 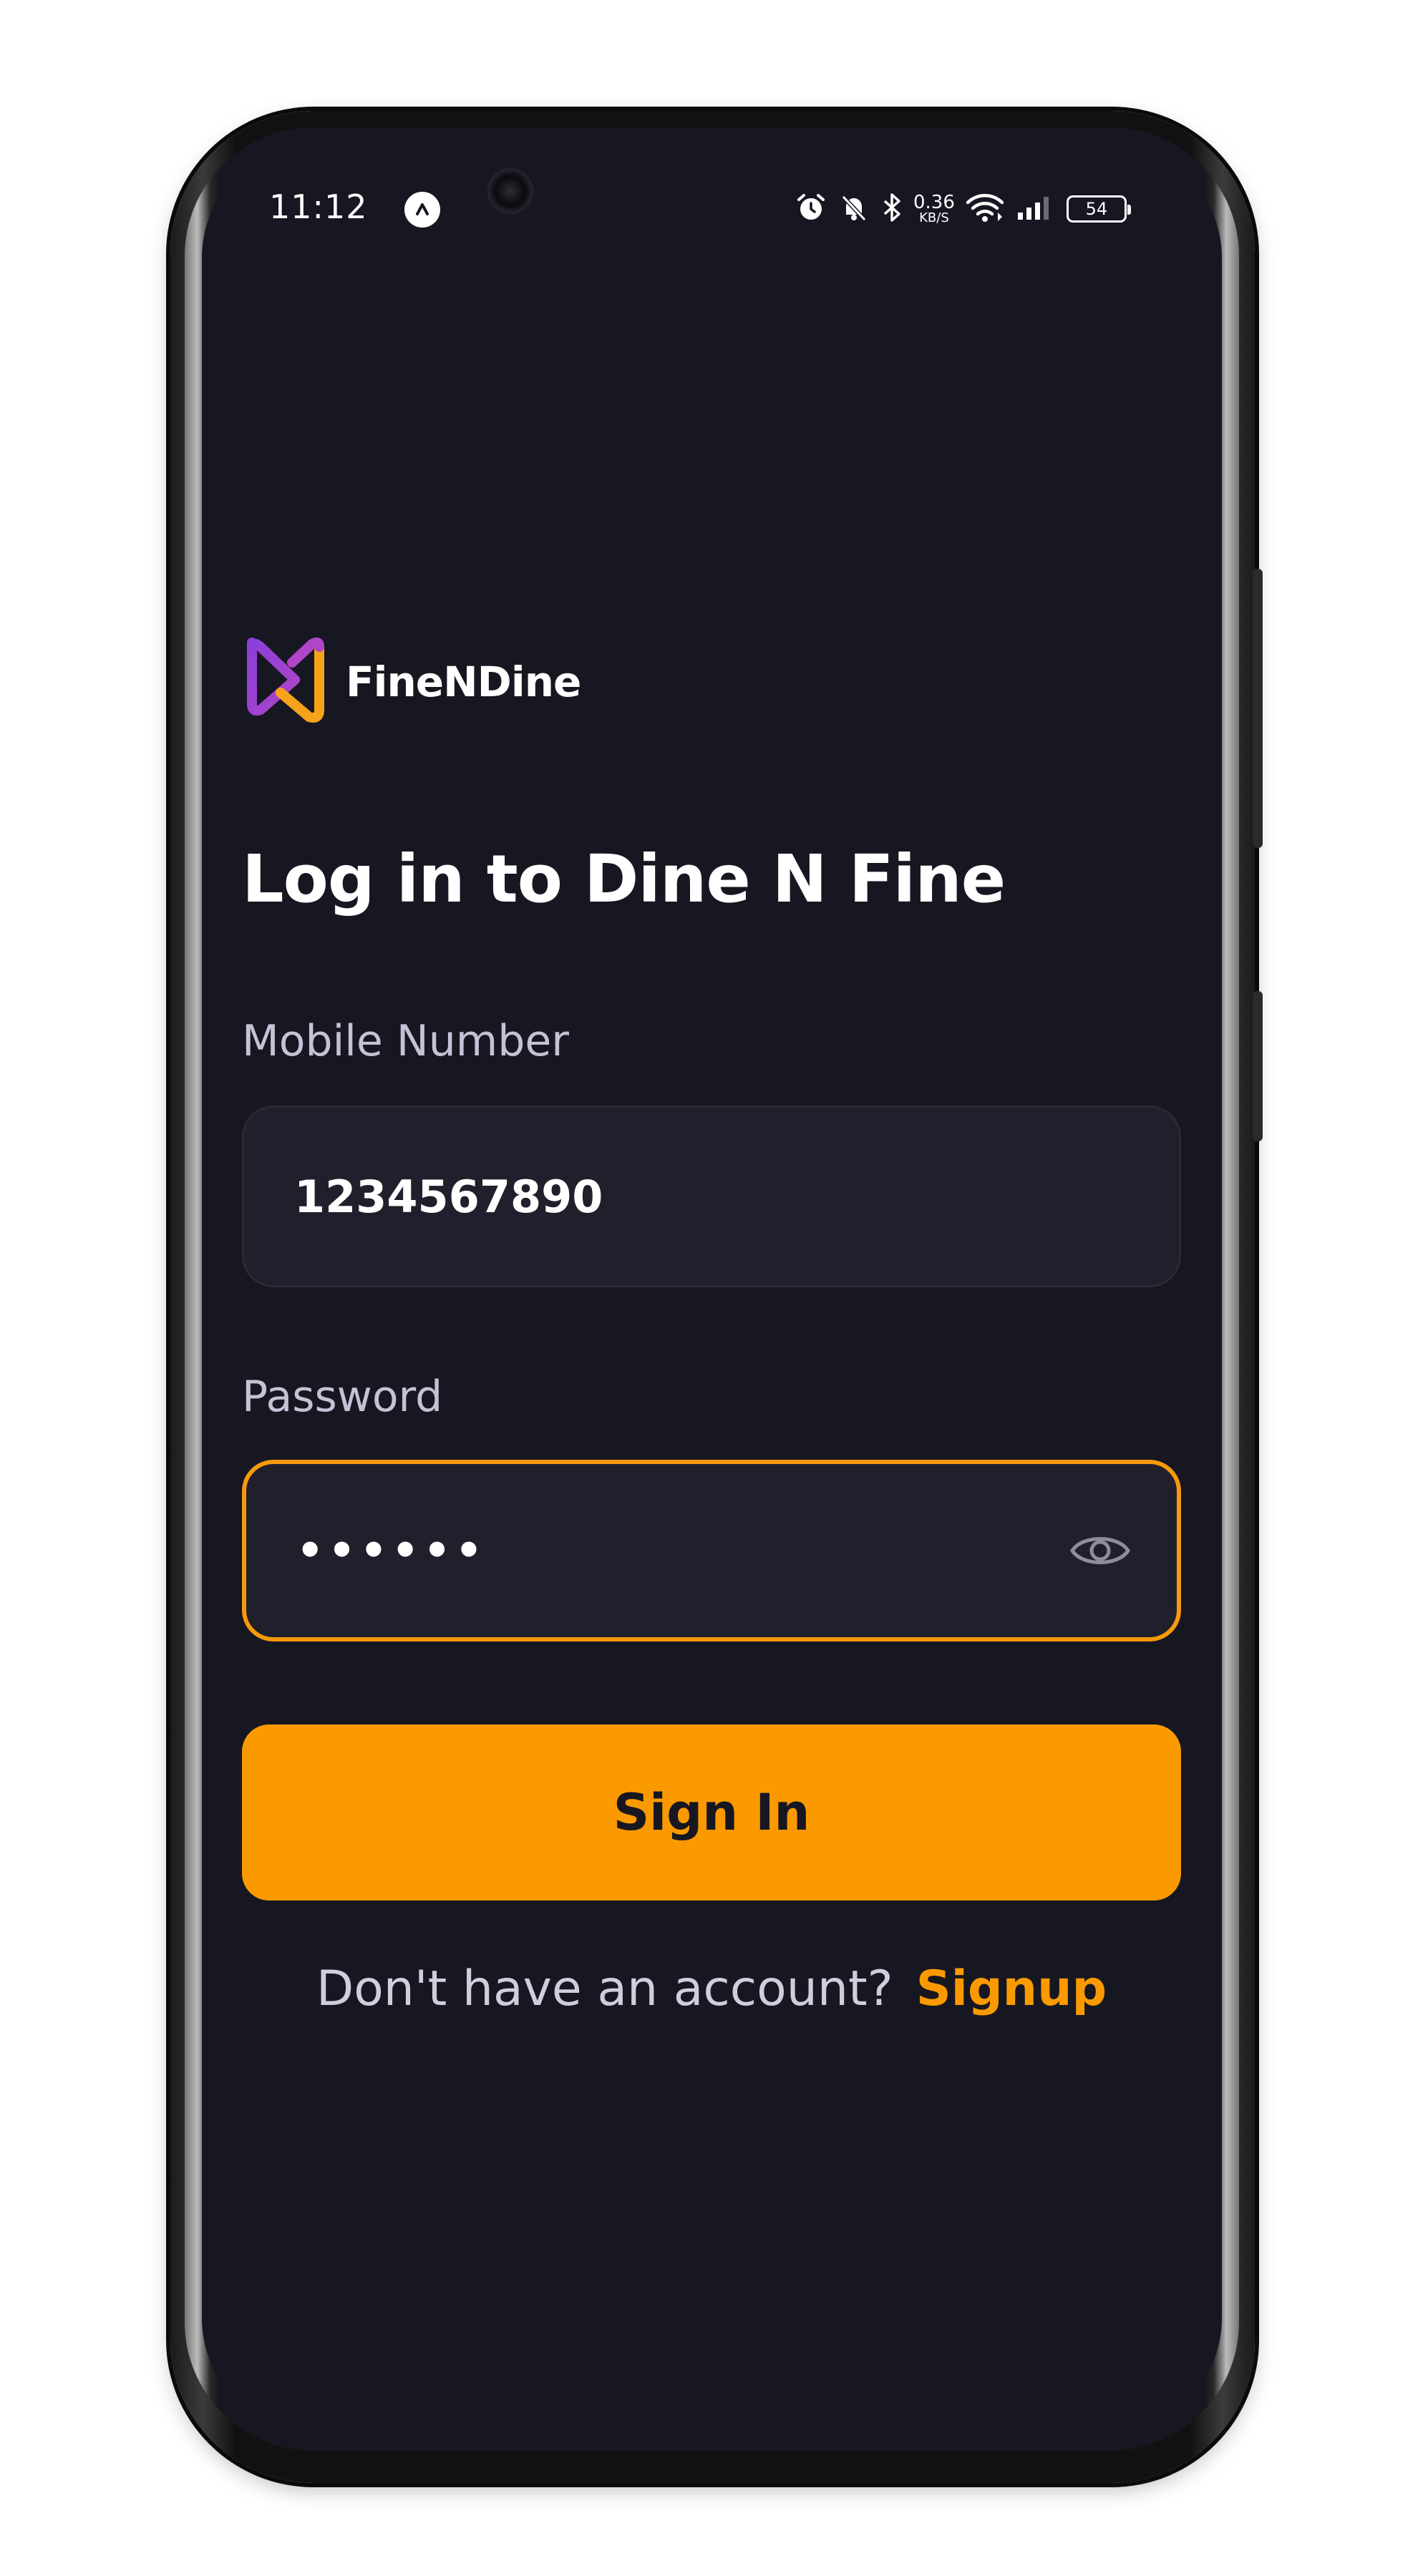 What do you see at coordinates (985, 209) in the screenshot?
I see `wifi-icon` at bounding box center [985, 209].